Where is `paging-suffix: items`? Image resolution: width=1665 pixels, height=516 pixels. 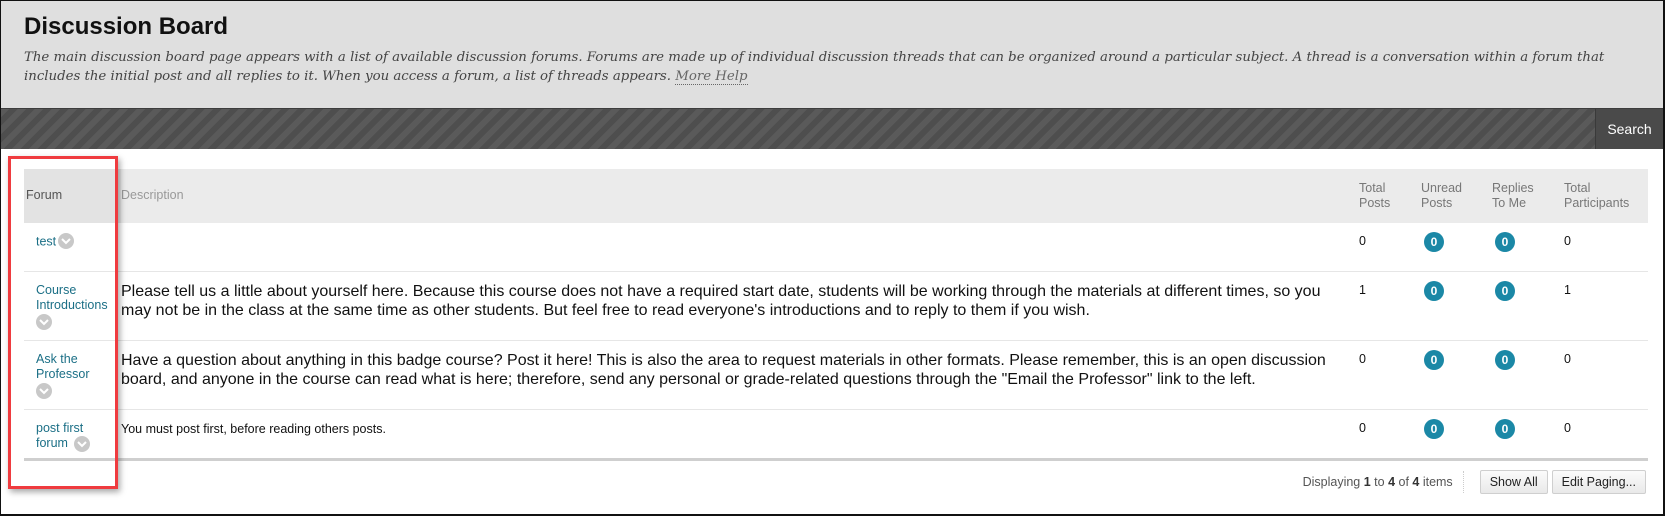
paging-suffix: items is located at coordinates (1436, 481).